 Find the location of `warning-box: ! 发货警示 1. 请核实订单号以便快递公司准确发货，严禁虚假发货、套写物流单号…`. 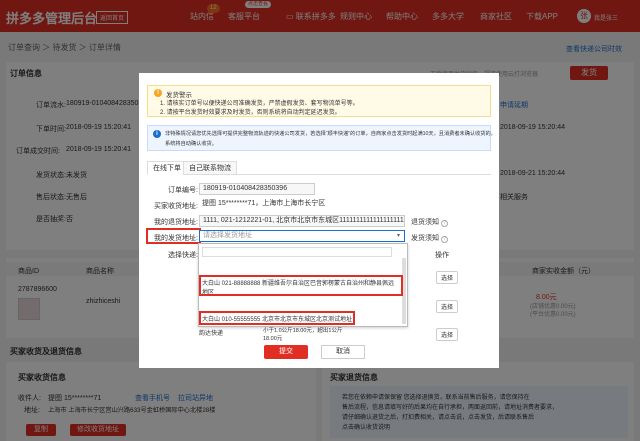

warning-box: ! 发货警示 1. 请核实订单号以便快递公司准确发货，严禁虚假发货、套写物流单号… is located at coordinates (319, 101).